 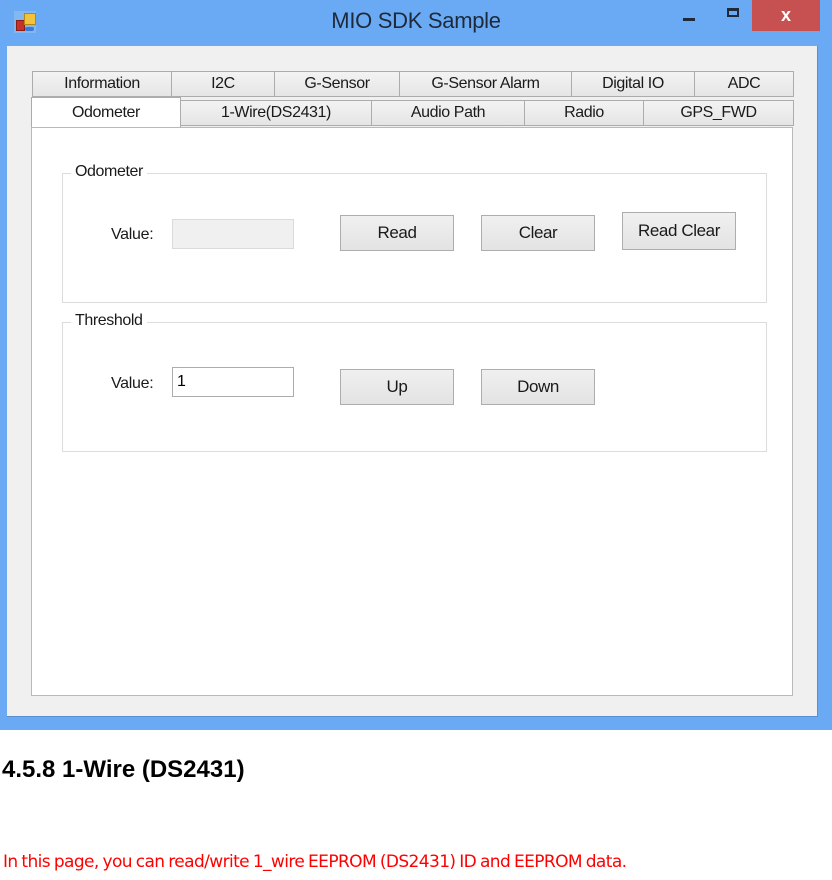 What do you see at coordinates (538, 233) in the screenshot?
I see `clear-button: Clear` at bounding box center [538, 233].